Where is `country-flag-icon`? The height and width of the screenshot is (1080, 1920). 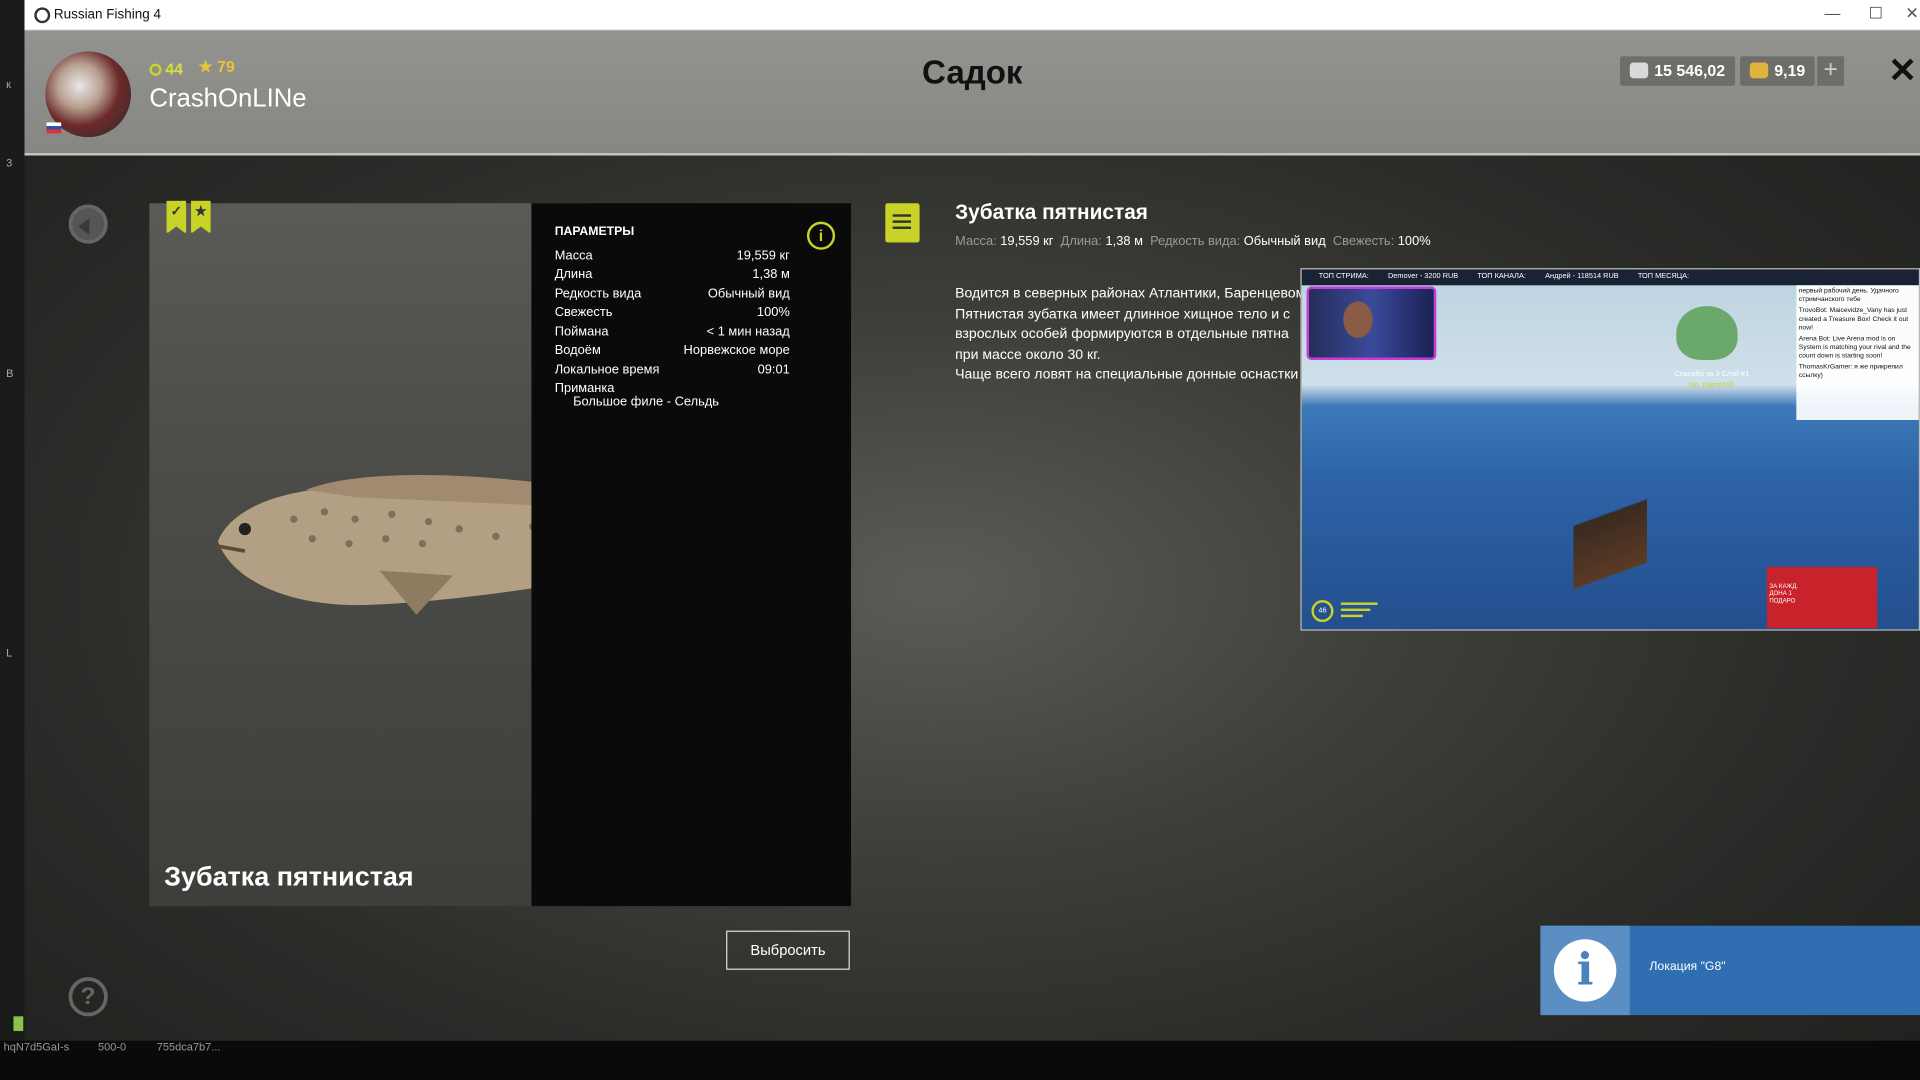
country-flag-icon is located at coordinates (54, 128).